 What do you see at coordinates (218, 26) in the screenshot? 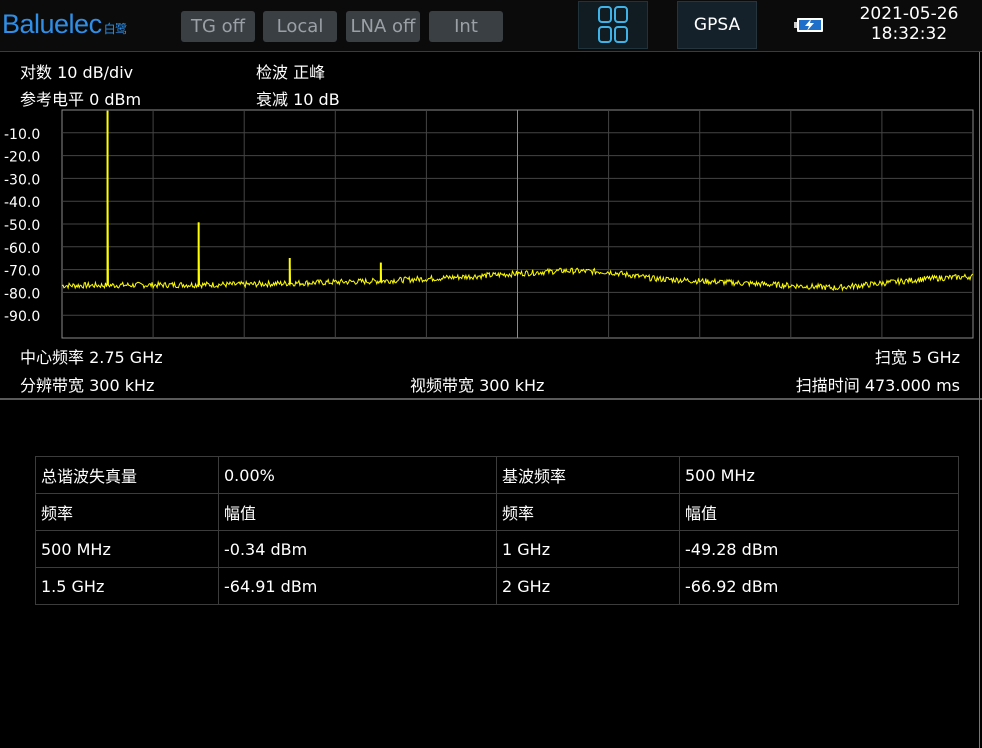
I see `tg-toggle-button: TG off` at bounding box center [218, 26].